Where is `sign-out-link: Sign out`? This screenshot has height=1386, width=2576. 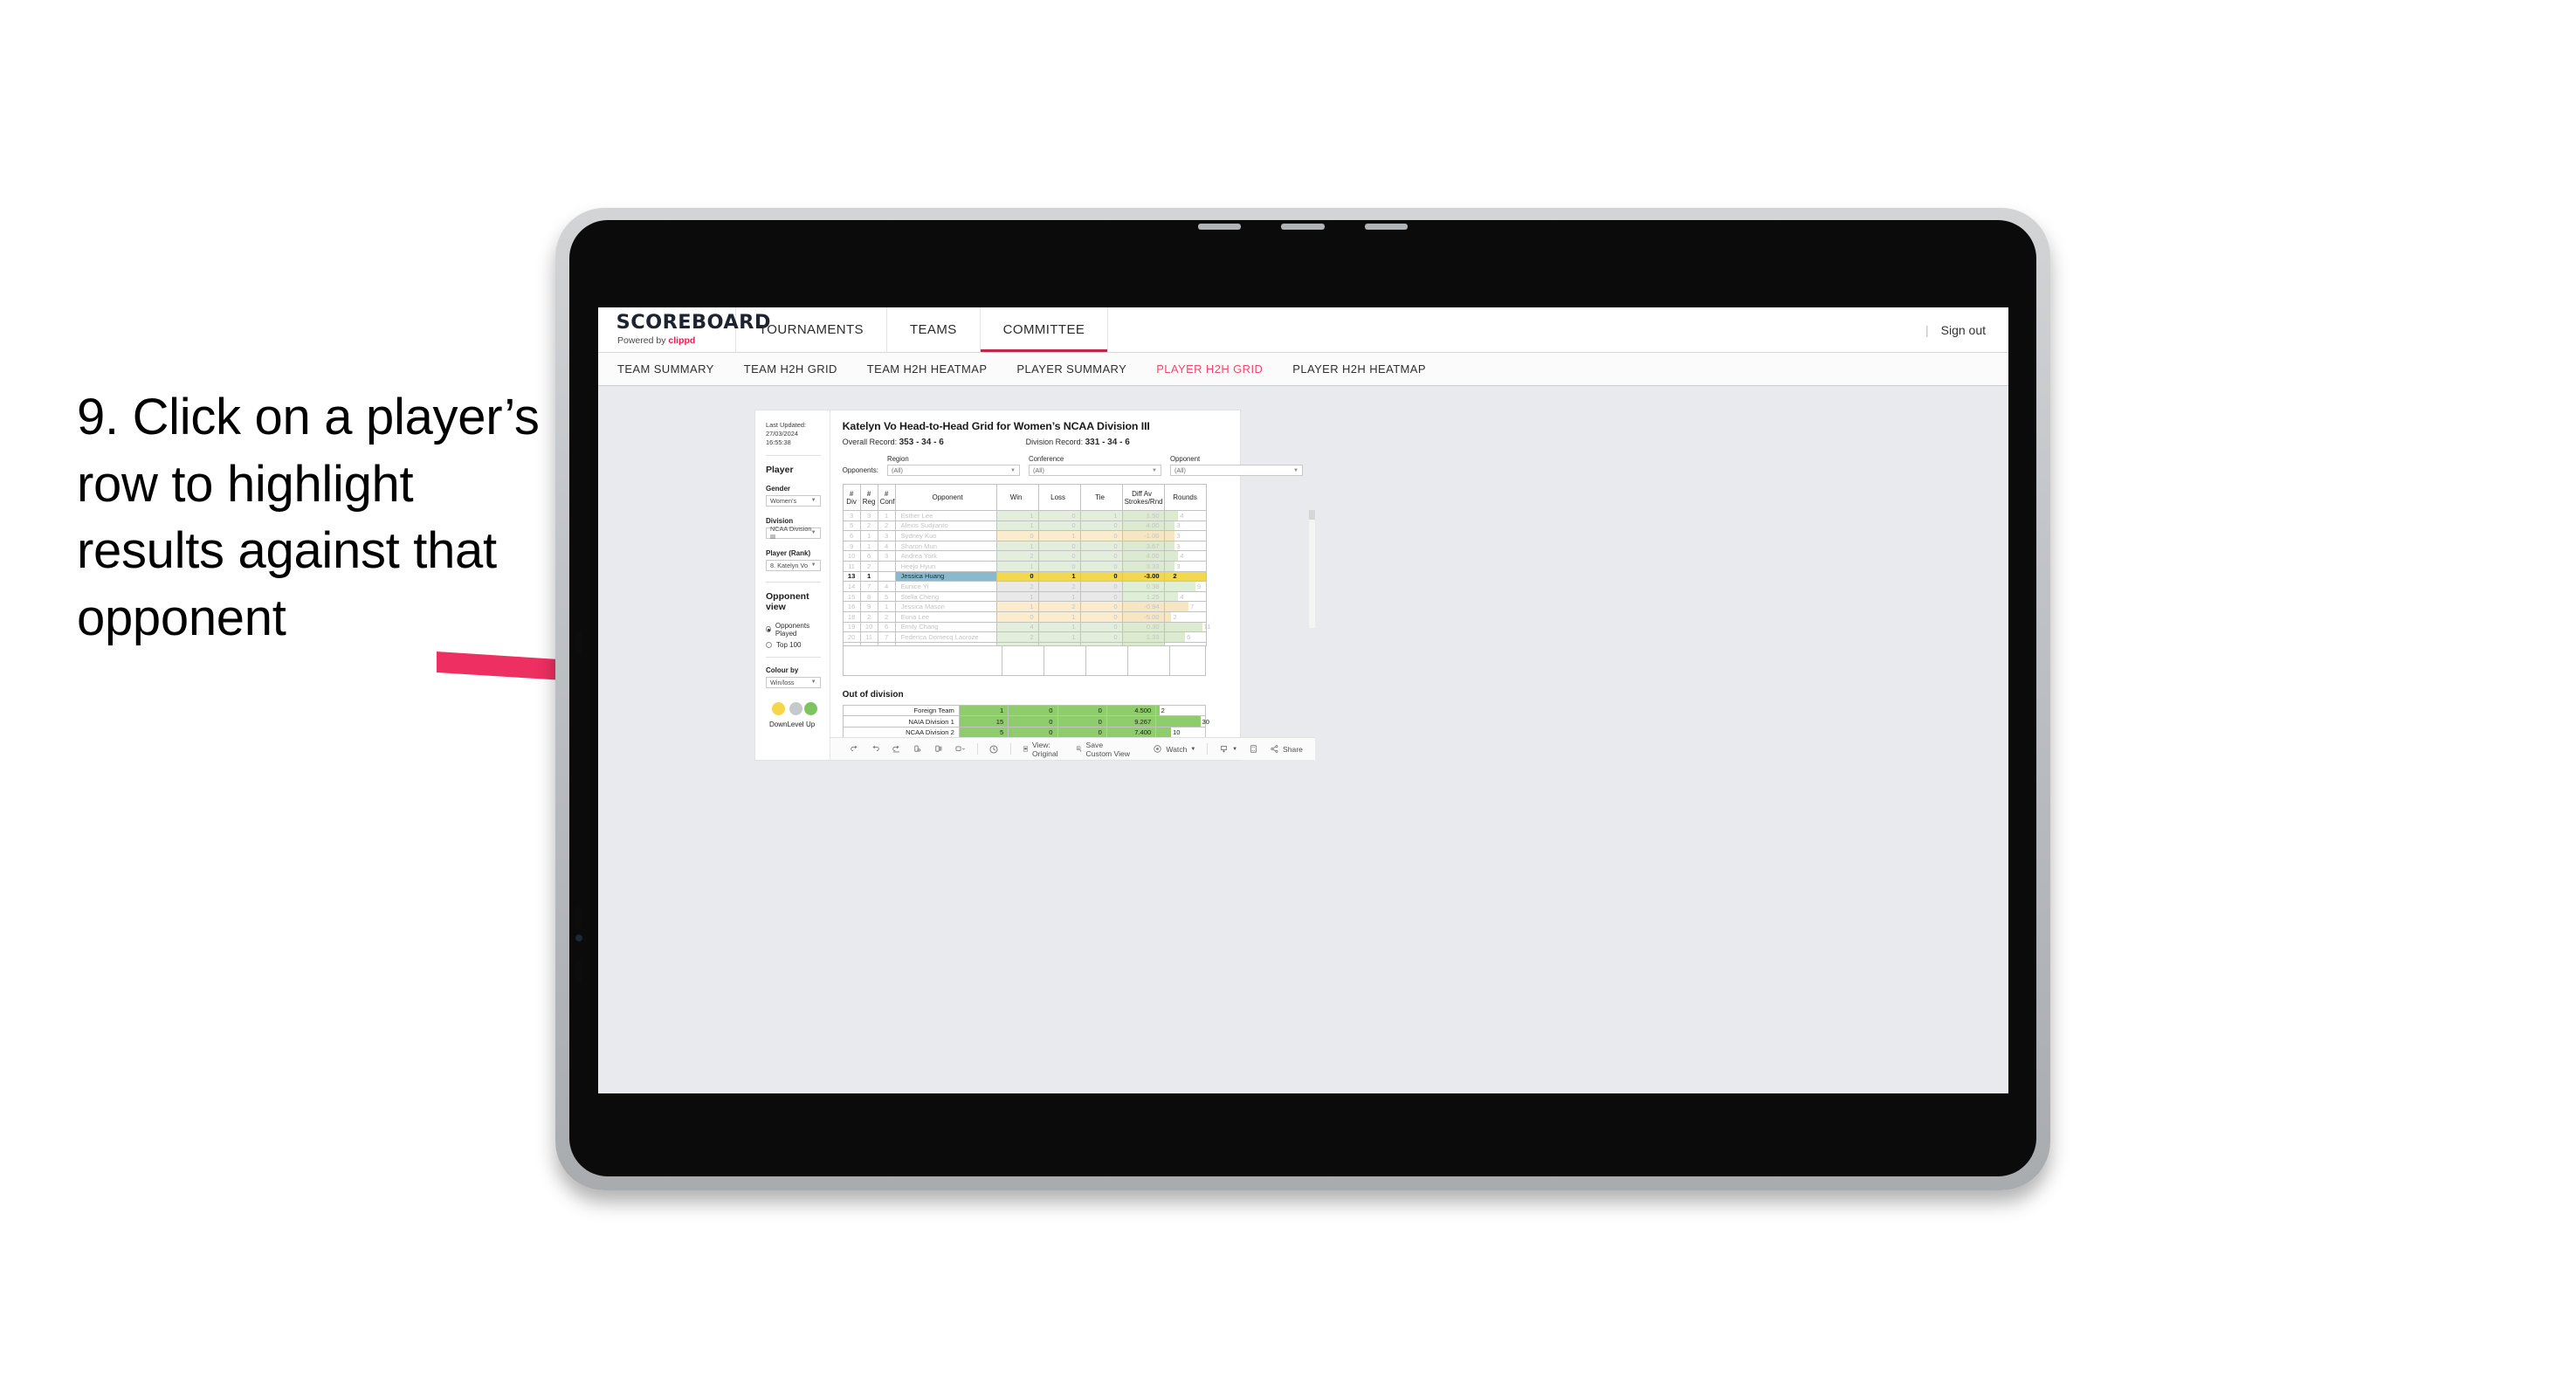
sign-out-link: Sign out is located at coordinates (1963, 330).